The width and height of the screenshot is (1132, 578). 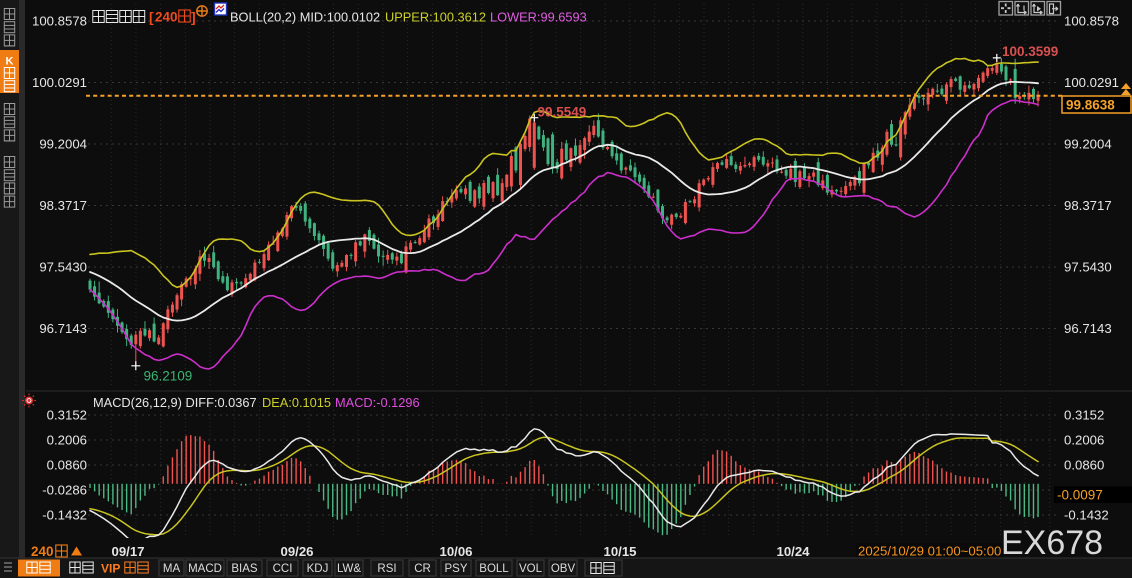 I want to click on svg-text: -0.0286, so click(x=64, y=490).